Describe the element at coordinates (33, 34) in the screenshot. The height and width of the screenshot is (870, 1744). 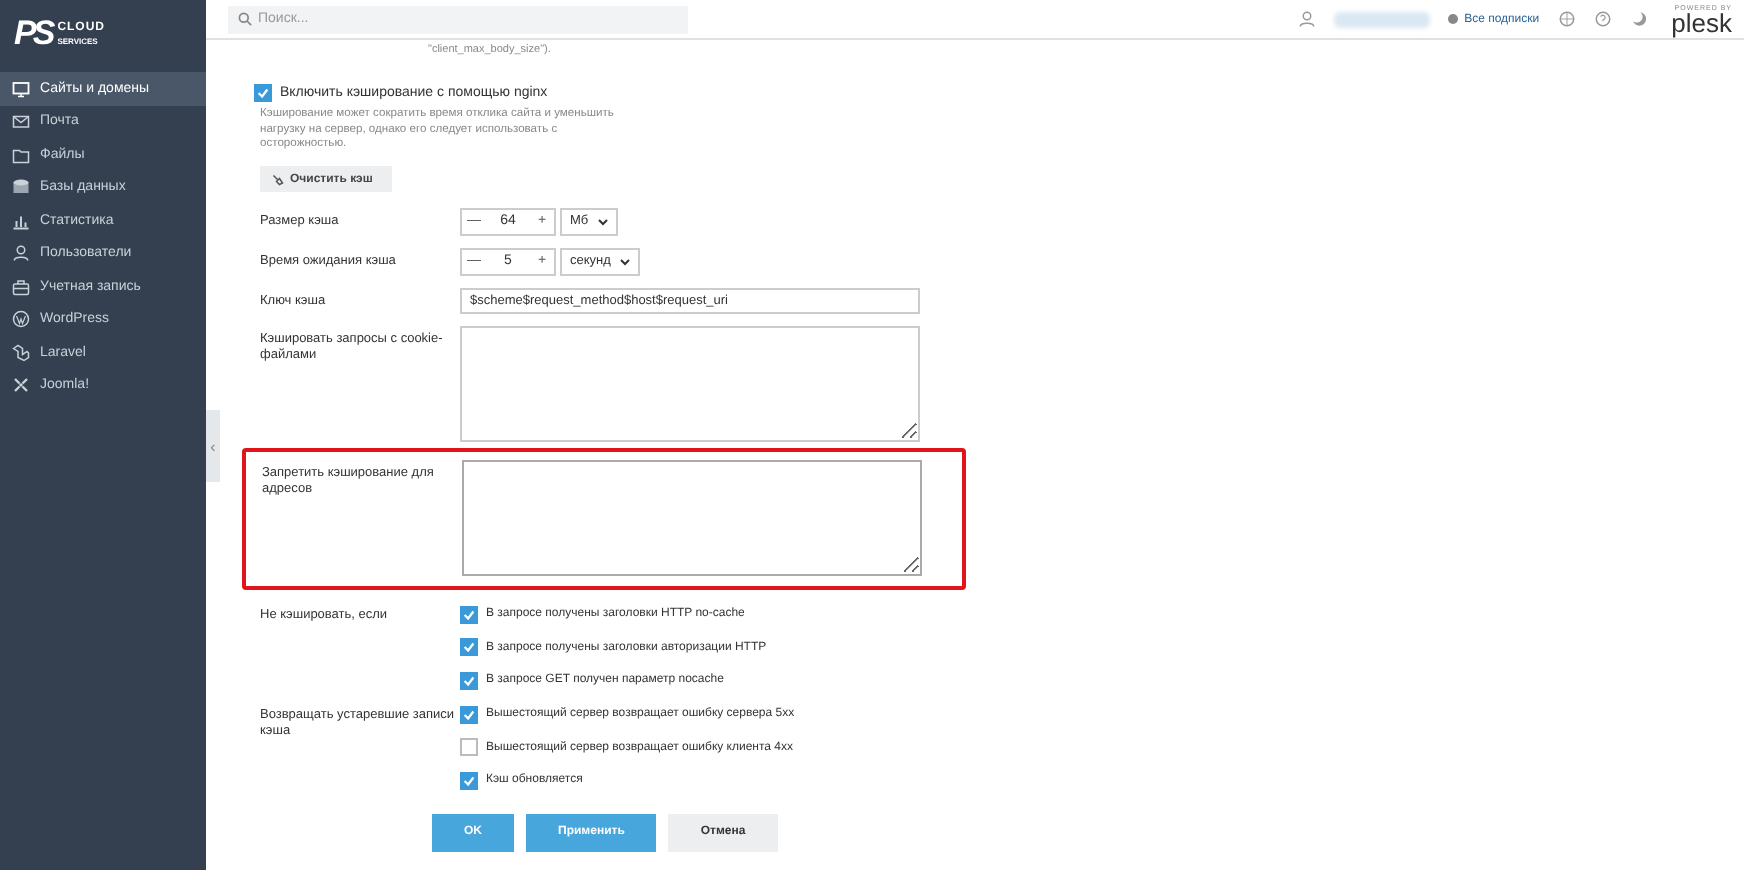
I see `logo-mark: PS` at that location.